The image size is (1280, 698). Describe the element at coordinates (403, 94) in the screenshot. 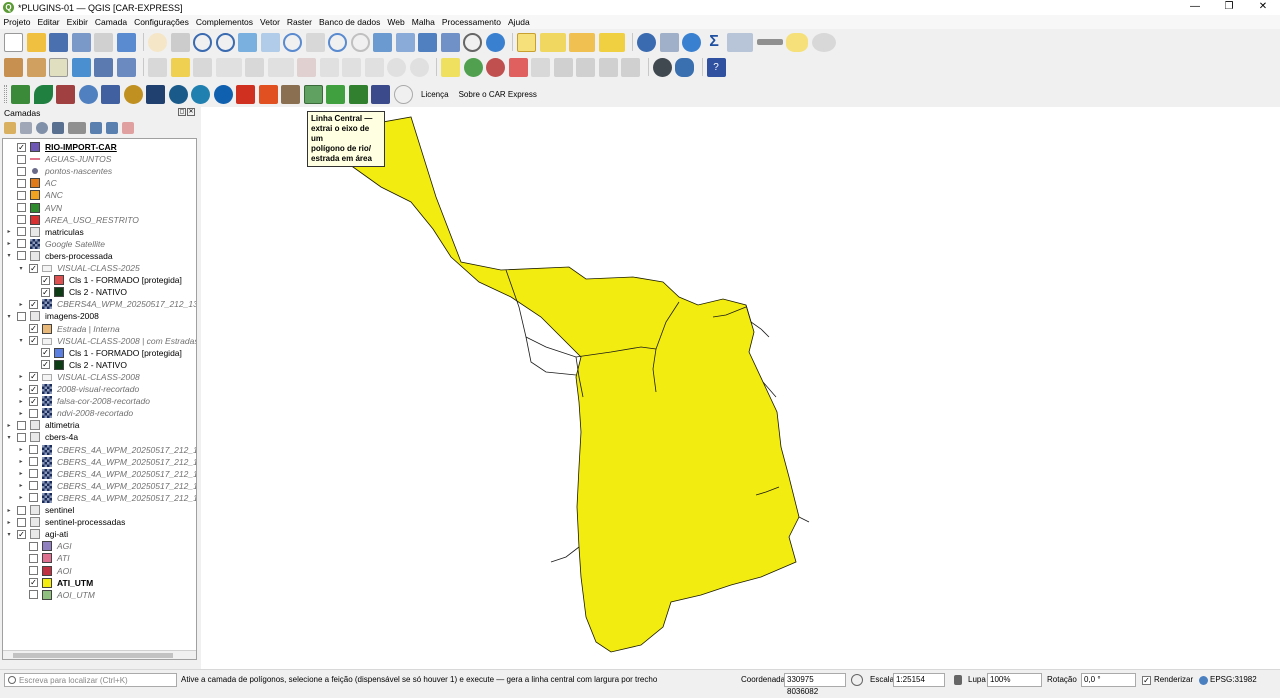

I see `car-clock-icon` at that location.